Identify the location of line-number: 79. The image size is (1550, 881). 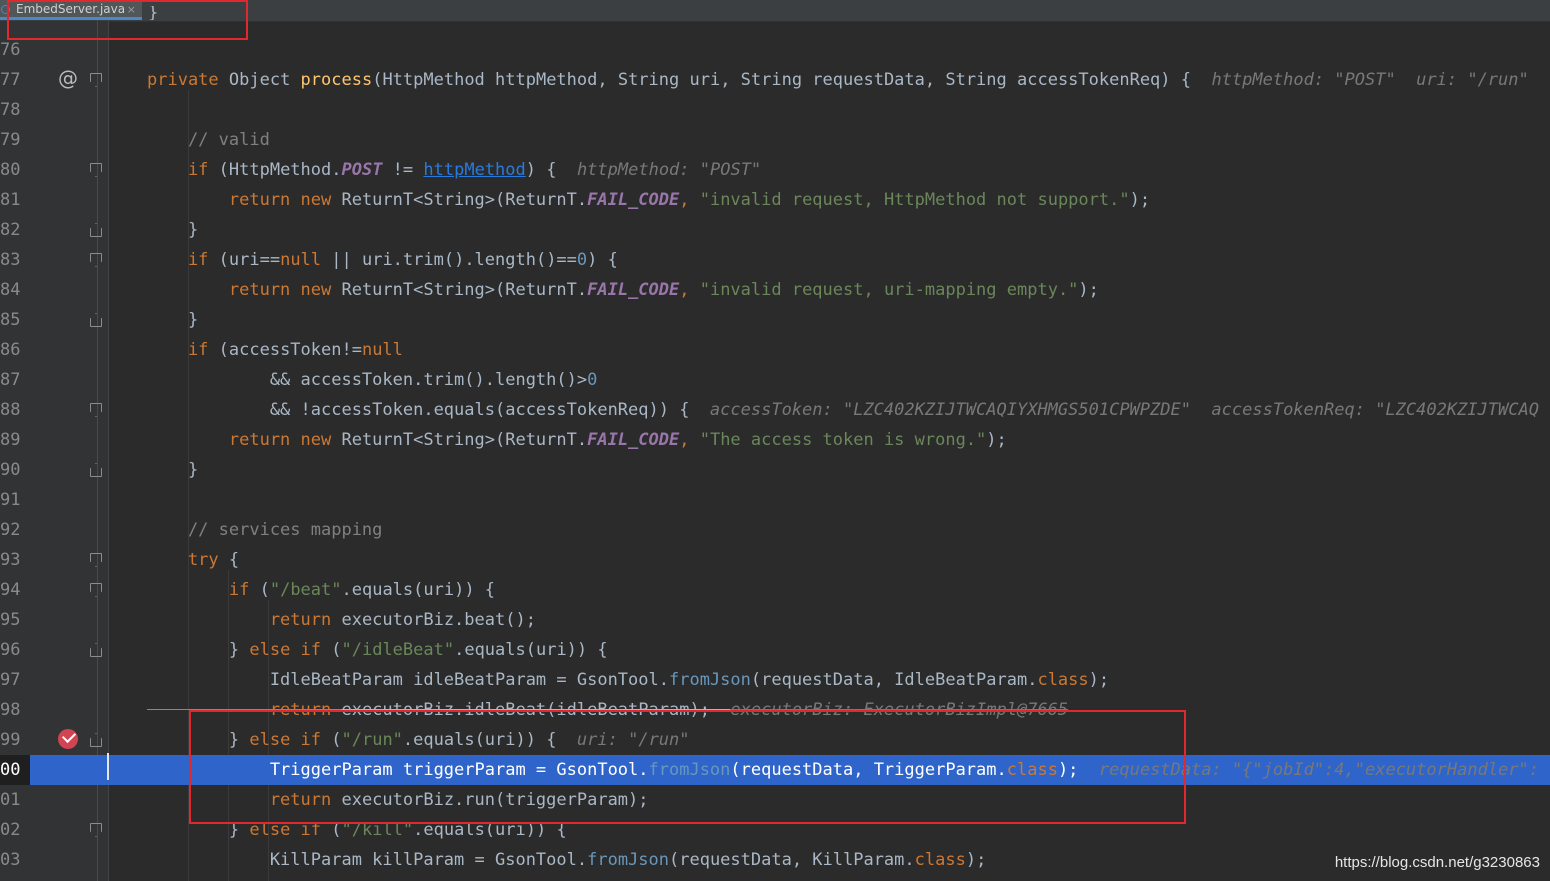
(15, 140).